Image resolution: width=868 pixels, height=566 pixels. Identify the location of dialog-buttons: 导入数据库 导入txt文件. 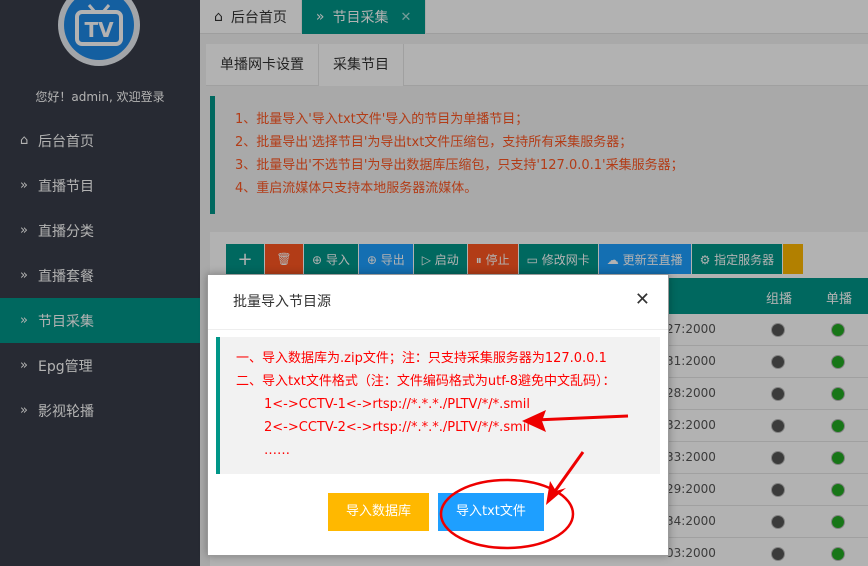
(439, 513).